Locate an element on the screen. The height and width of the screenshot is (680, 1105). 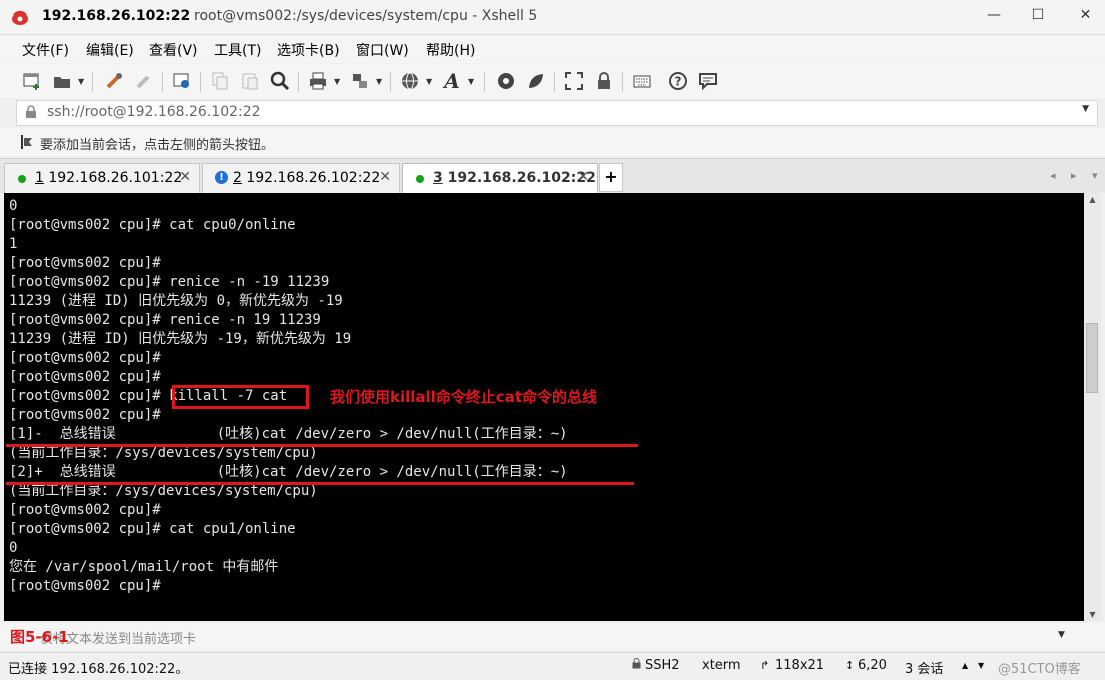
help-icon: ? is located at coordinates (678, 81).